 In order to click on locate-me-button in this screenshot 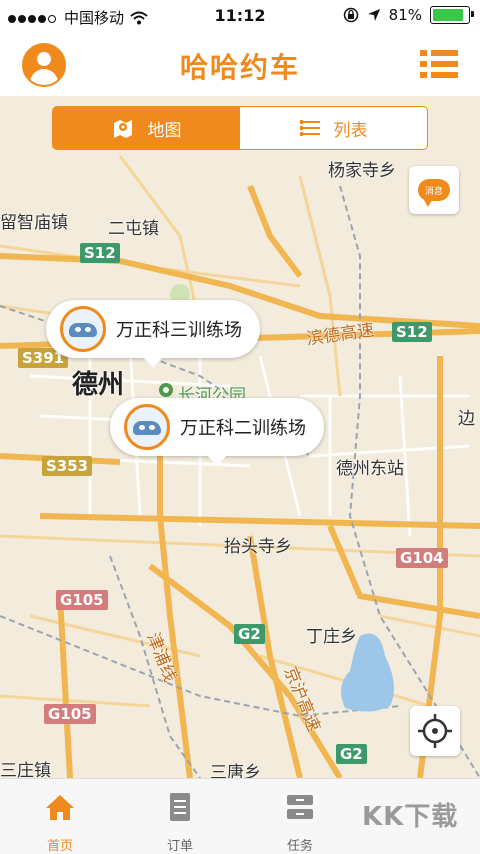, I will do `click(435, 731)`.